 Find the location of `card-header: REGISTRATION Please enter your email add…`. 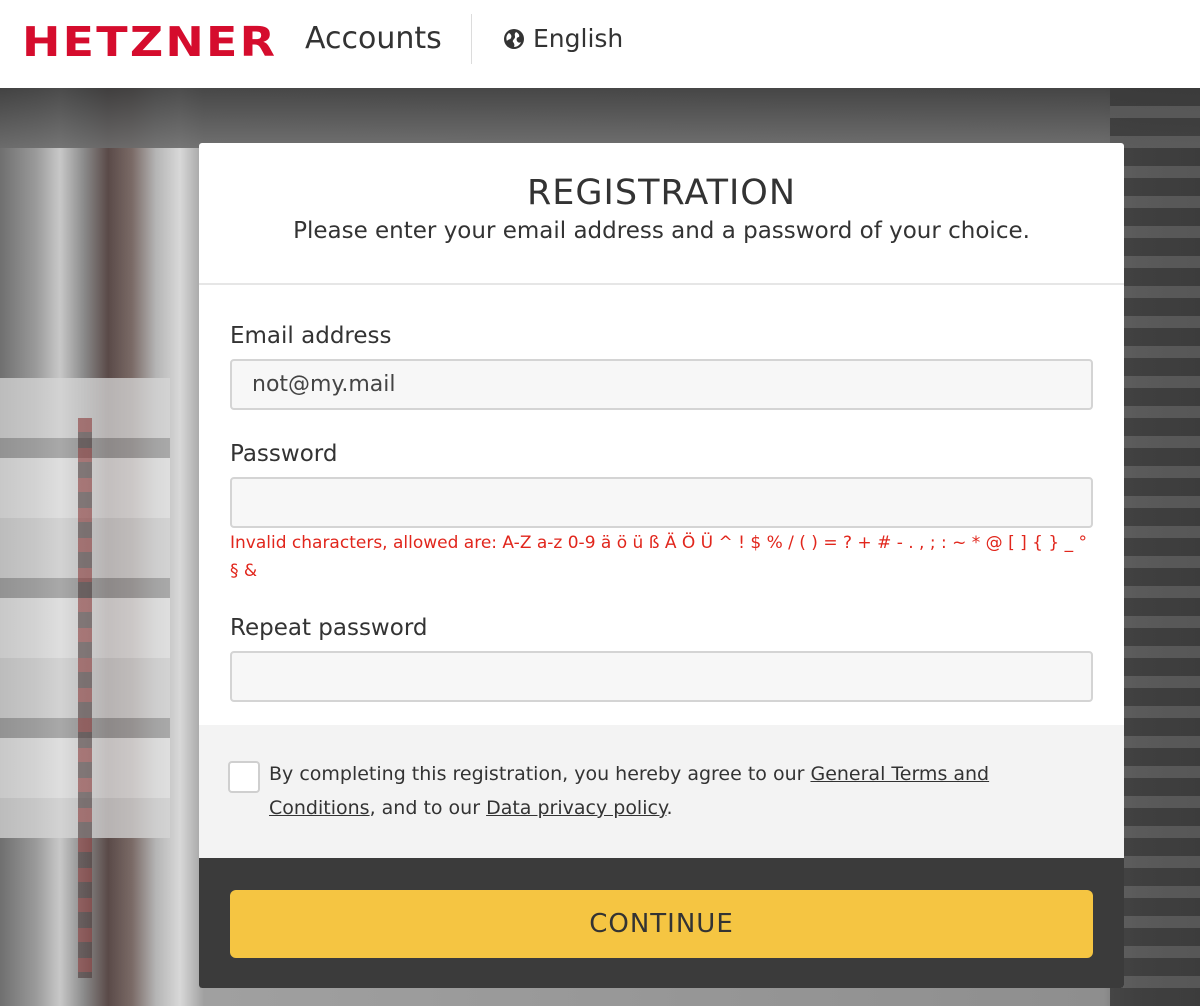

card-header: REGISTRATION Please enter your email add… is located at coordinates (661, 214).